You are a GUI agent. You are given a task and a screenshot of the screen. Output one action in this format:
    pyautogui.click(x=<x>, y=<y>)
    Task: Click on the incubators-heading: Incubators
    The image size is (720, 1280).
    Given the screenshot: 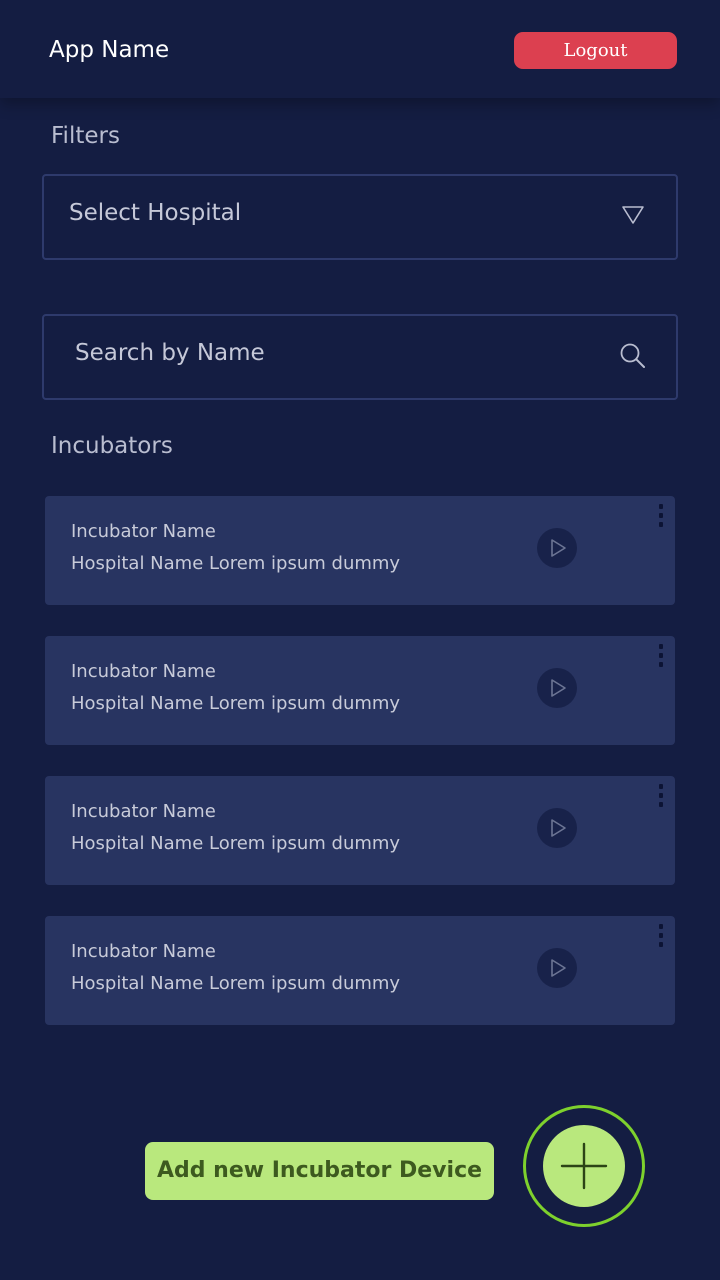 What is the action you would take?
    pyautogui.click(x=112, y=446)
    